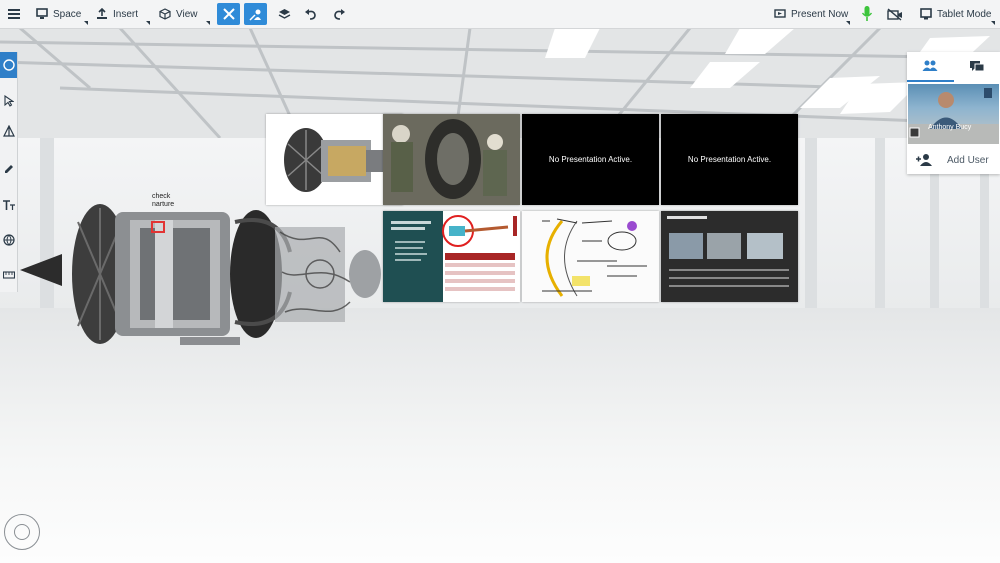 This screenshot has height=563, width=1000. I want to click on slide-equations, so click(590, 256).